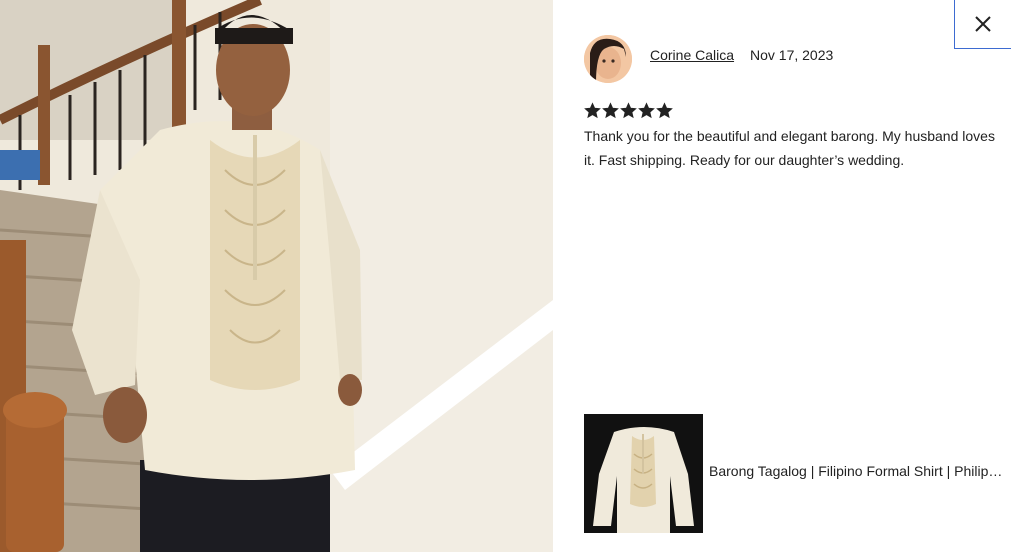 This screenshot has width=1011, height=552. I want to click on star-rating, so click(628, 110).